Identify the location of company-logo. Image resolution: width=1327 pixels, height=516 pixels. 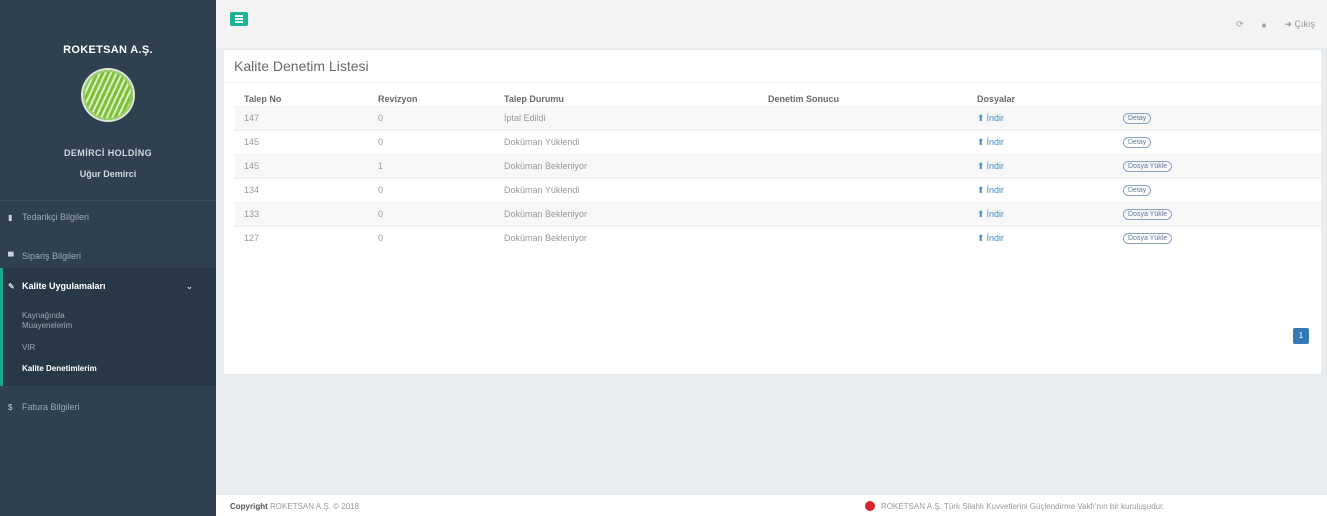
(108, 95).